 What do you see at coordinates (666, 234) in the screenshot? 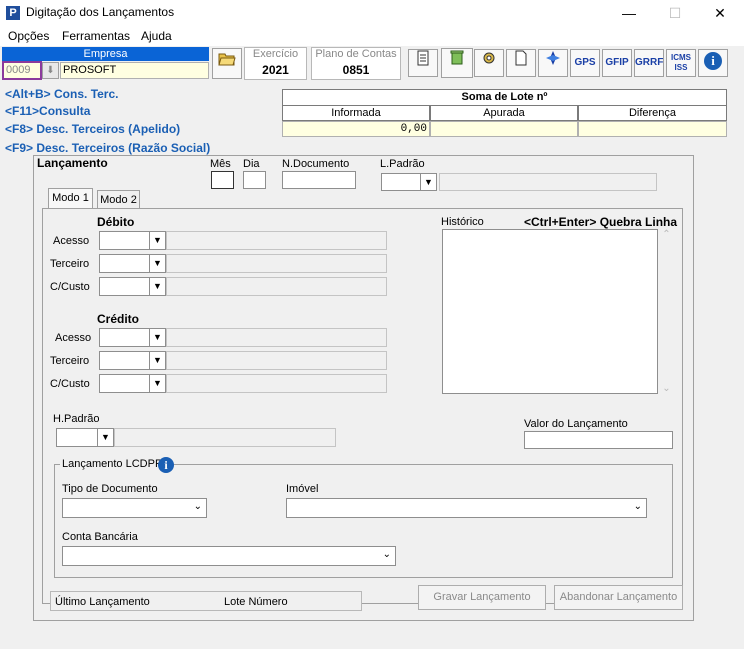
I see `scroll-up-icon: ⌃` at bounding box center [666, 234].